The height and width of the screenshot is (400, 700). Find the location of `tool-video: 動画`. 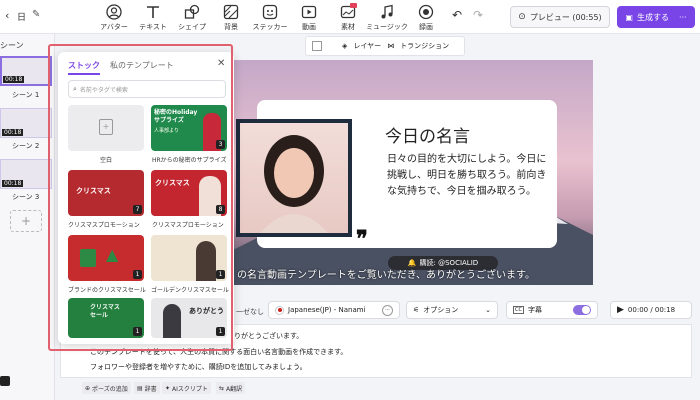

tool-video: 動画 is located at coordinates (309, 17).